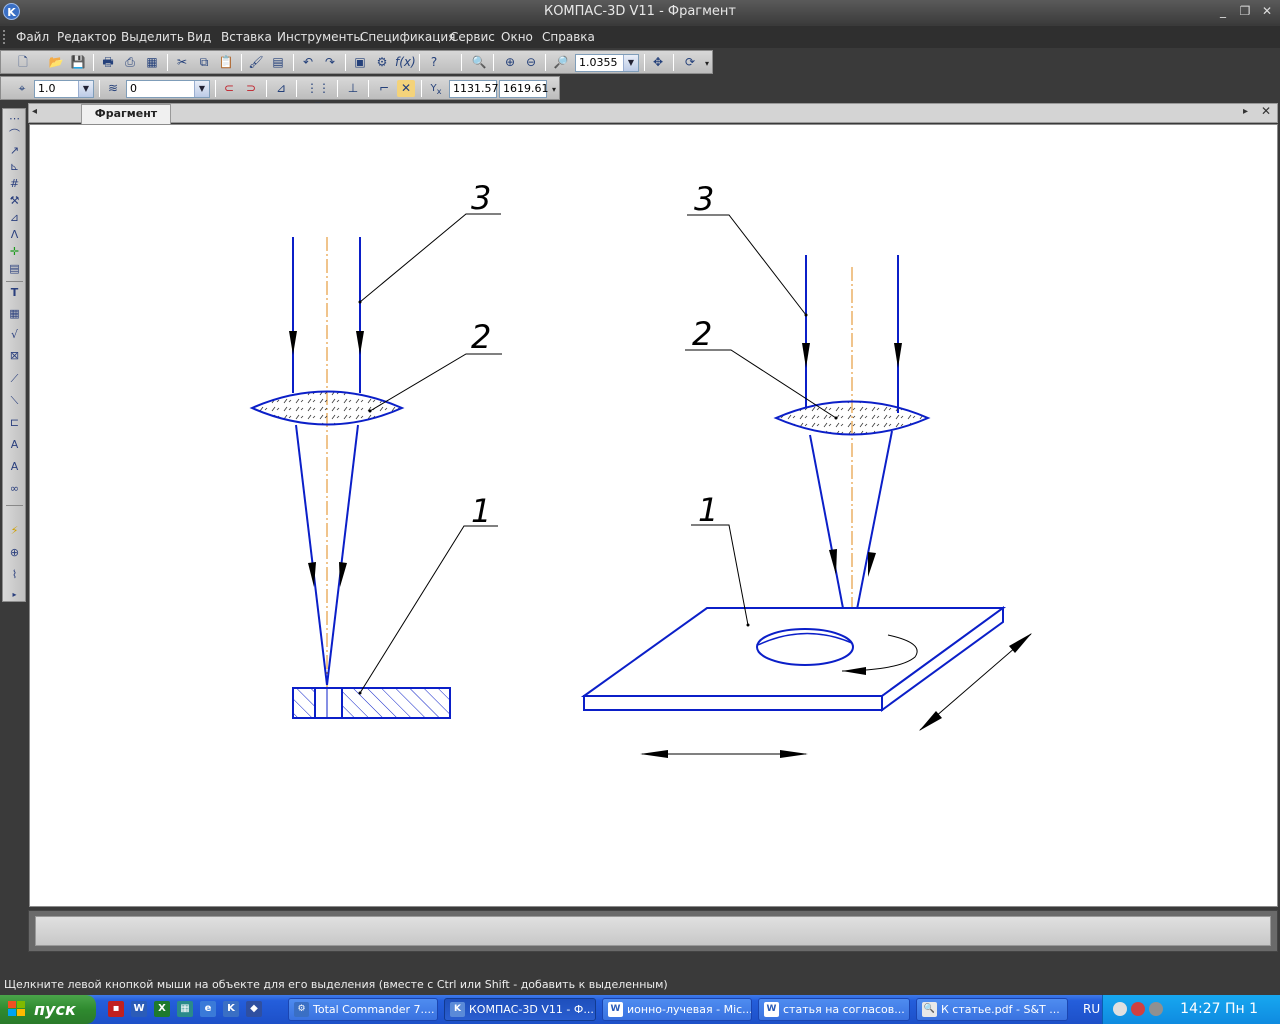 Image resolution: width=1280 pixels, height=1024 pixels. Describe the element at coordinates (14, 445) in the screenshot. I see `arrow-view-icon: A` at that location.